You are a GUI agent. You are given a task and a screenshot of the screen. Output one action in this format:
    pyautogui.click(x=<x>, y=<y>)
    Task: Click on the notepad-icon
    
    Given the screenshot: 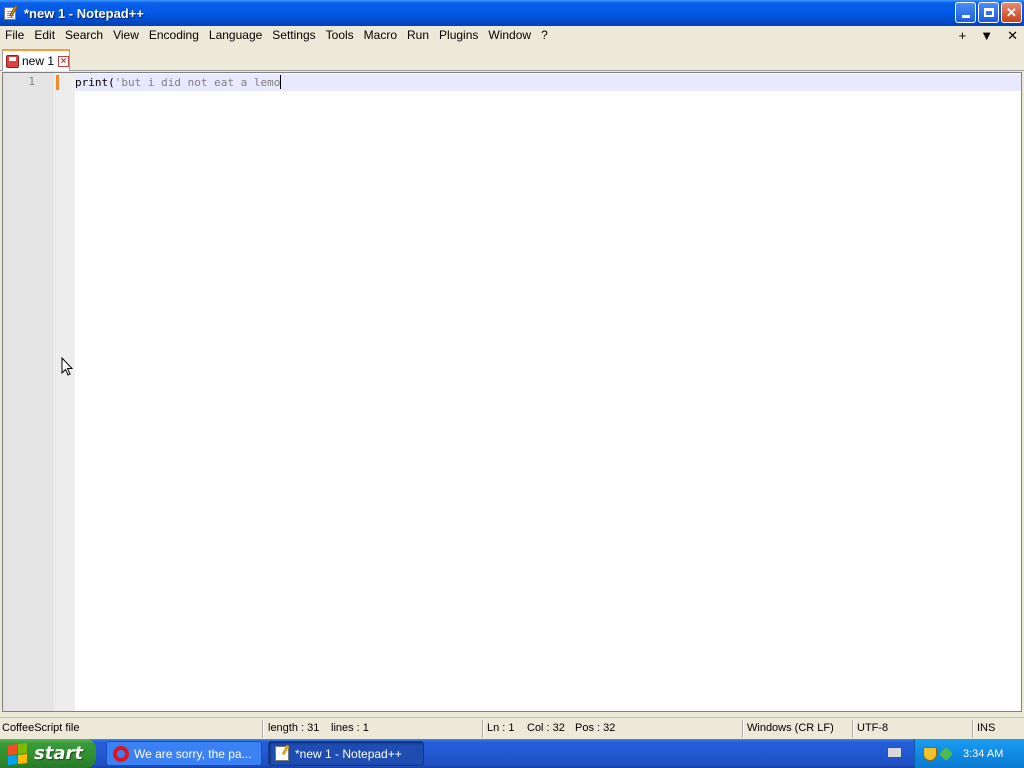 What is the action you would take?
    pyautogui.click(x=282, y=753)
    